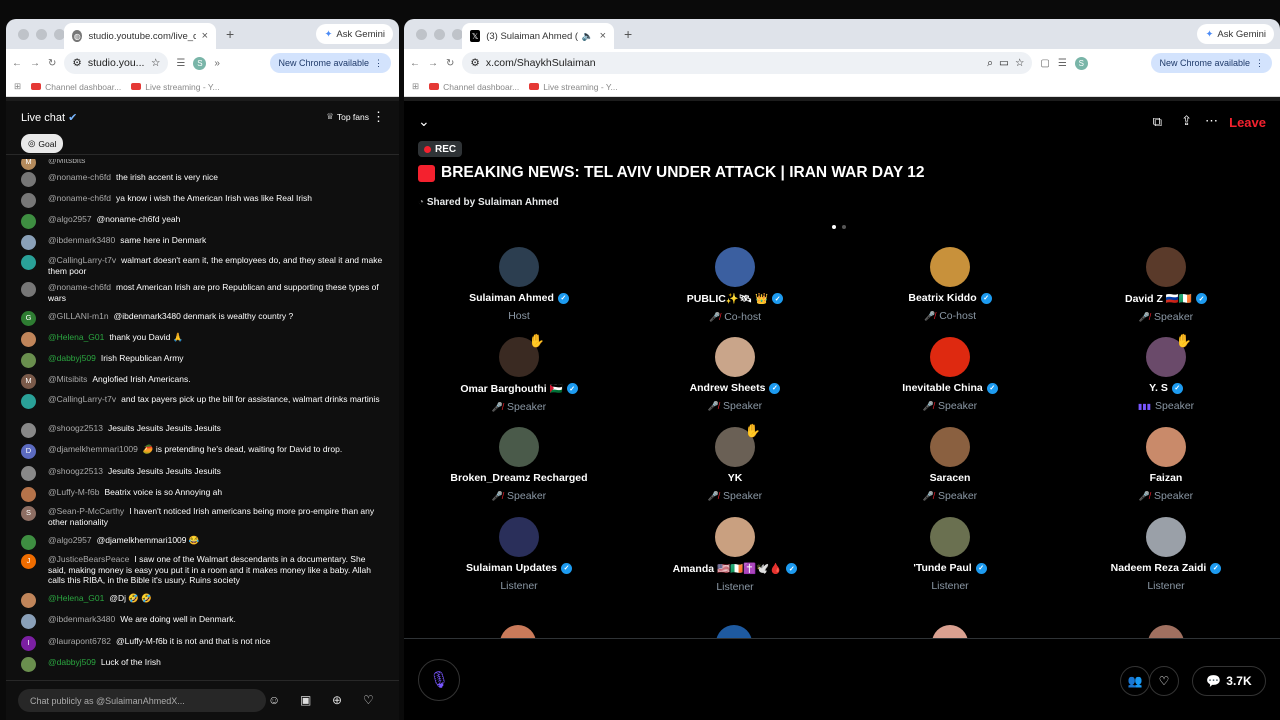 Image resolution: width=1280 pixels, height=720 pixels. What do you see at coordinates (28, 451) in the screenshot?
I see `author-avatar: D` at bounding box center [28, 451].